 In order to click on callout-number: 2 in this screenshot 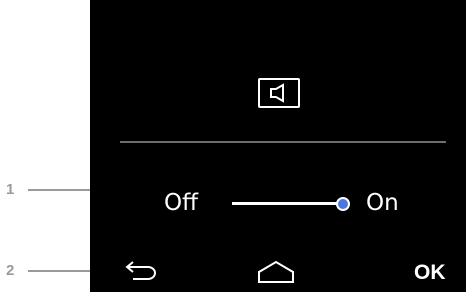, I will do `click(10, 270)`.